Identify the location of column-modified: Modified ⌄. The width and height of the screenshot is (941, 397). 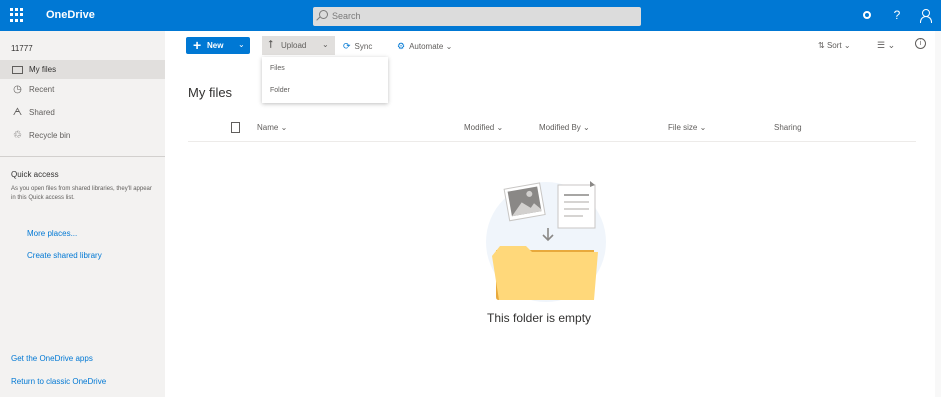
(483, 127).